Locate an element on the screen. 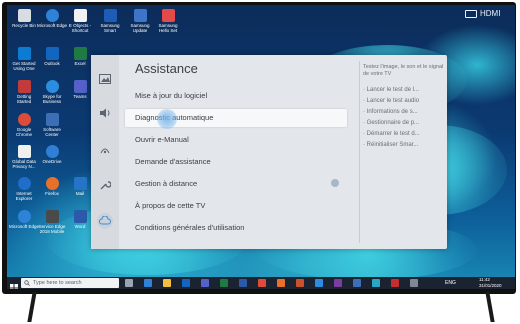 The width and height of the screenshot is (520, 324). wrench-icon is located at coordinates (105, 185).